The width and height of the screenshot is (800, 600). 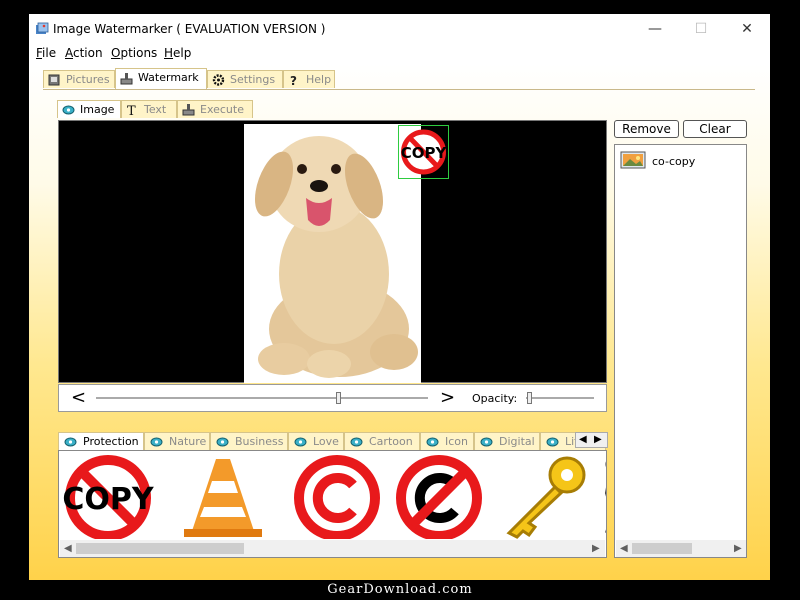 I want to click on puppy-illustration, so click(x=336, y=257).